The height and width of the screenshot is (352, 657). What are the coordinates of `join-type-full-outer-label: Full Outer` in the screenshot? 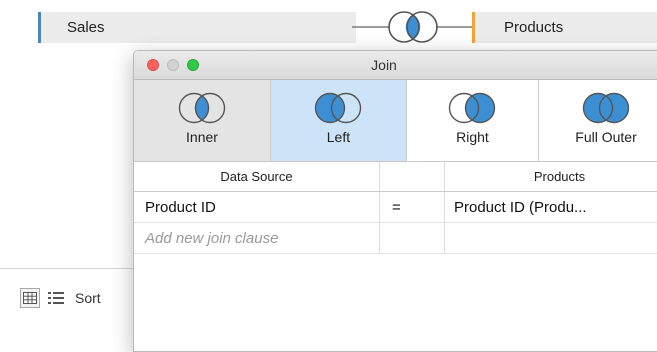 It's located at (606, 137).